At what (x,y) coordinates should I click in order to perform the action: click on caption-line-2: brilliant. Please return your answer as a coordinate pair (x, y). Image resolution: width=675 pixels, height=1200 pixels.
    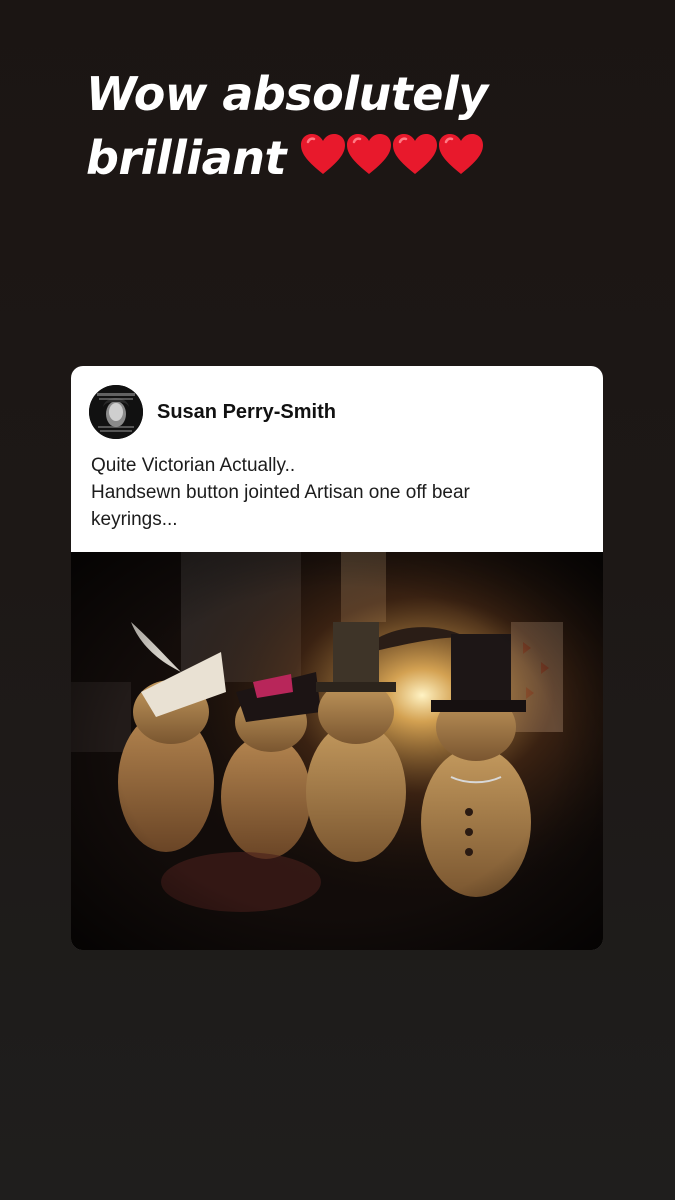
    Looking at the image, I should click on (366, 161).